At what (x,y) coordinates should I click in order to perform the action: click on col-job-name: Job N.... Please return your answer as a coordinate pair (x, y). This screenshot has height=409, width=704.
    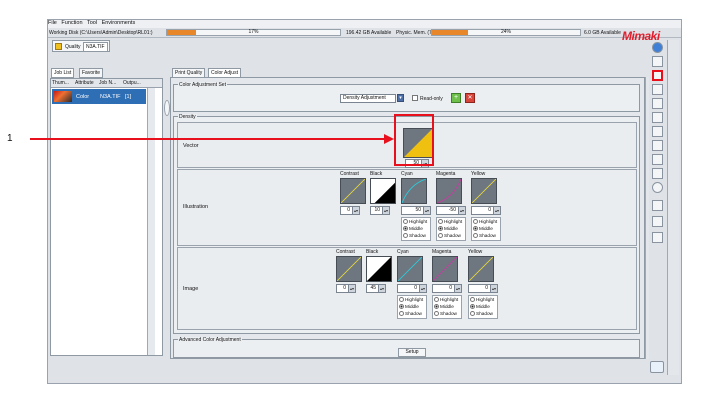
    Looking at the image, I should click on (107, 83).